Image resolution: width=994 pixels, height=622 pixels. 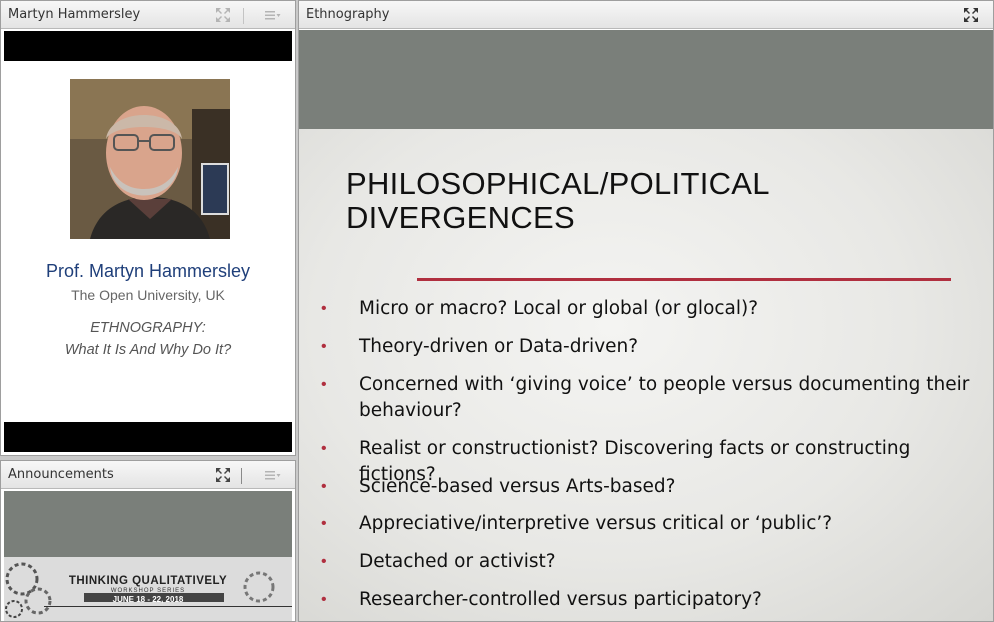 I want to click on slide-divider, so click(x=684, y=279).